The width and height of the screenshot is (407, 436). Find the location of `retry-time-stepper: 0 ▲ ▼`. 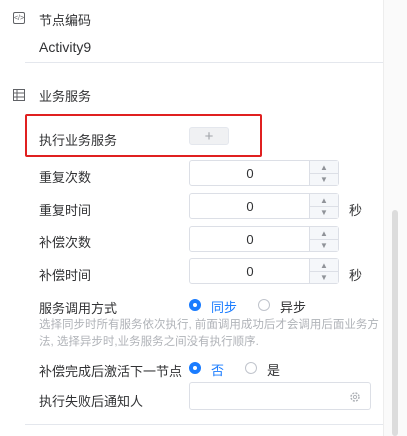

retry-time-stepper: 0 ▲ ▼ is located at coordinates (264, 206).